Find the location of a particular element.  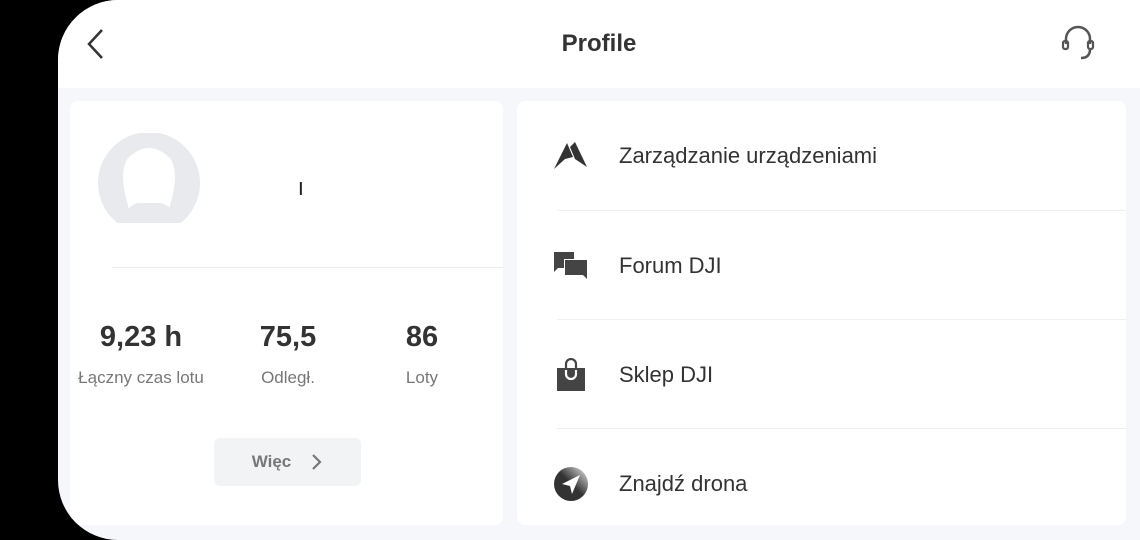

page-title: Profile is located at coordinates (599, 43).